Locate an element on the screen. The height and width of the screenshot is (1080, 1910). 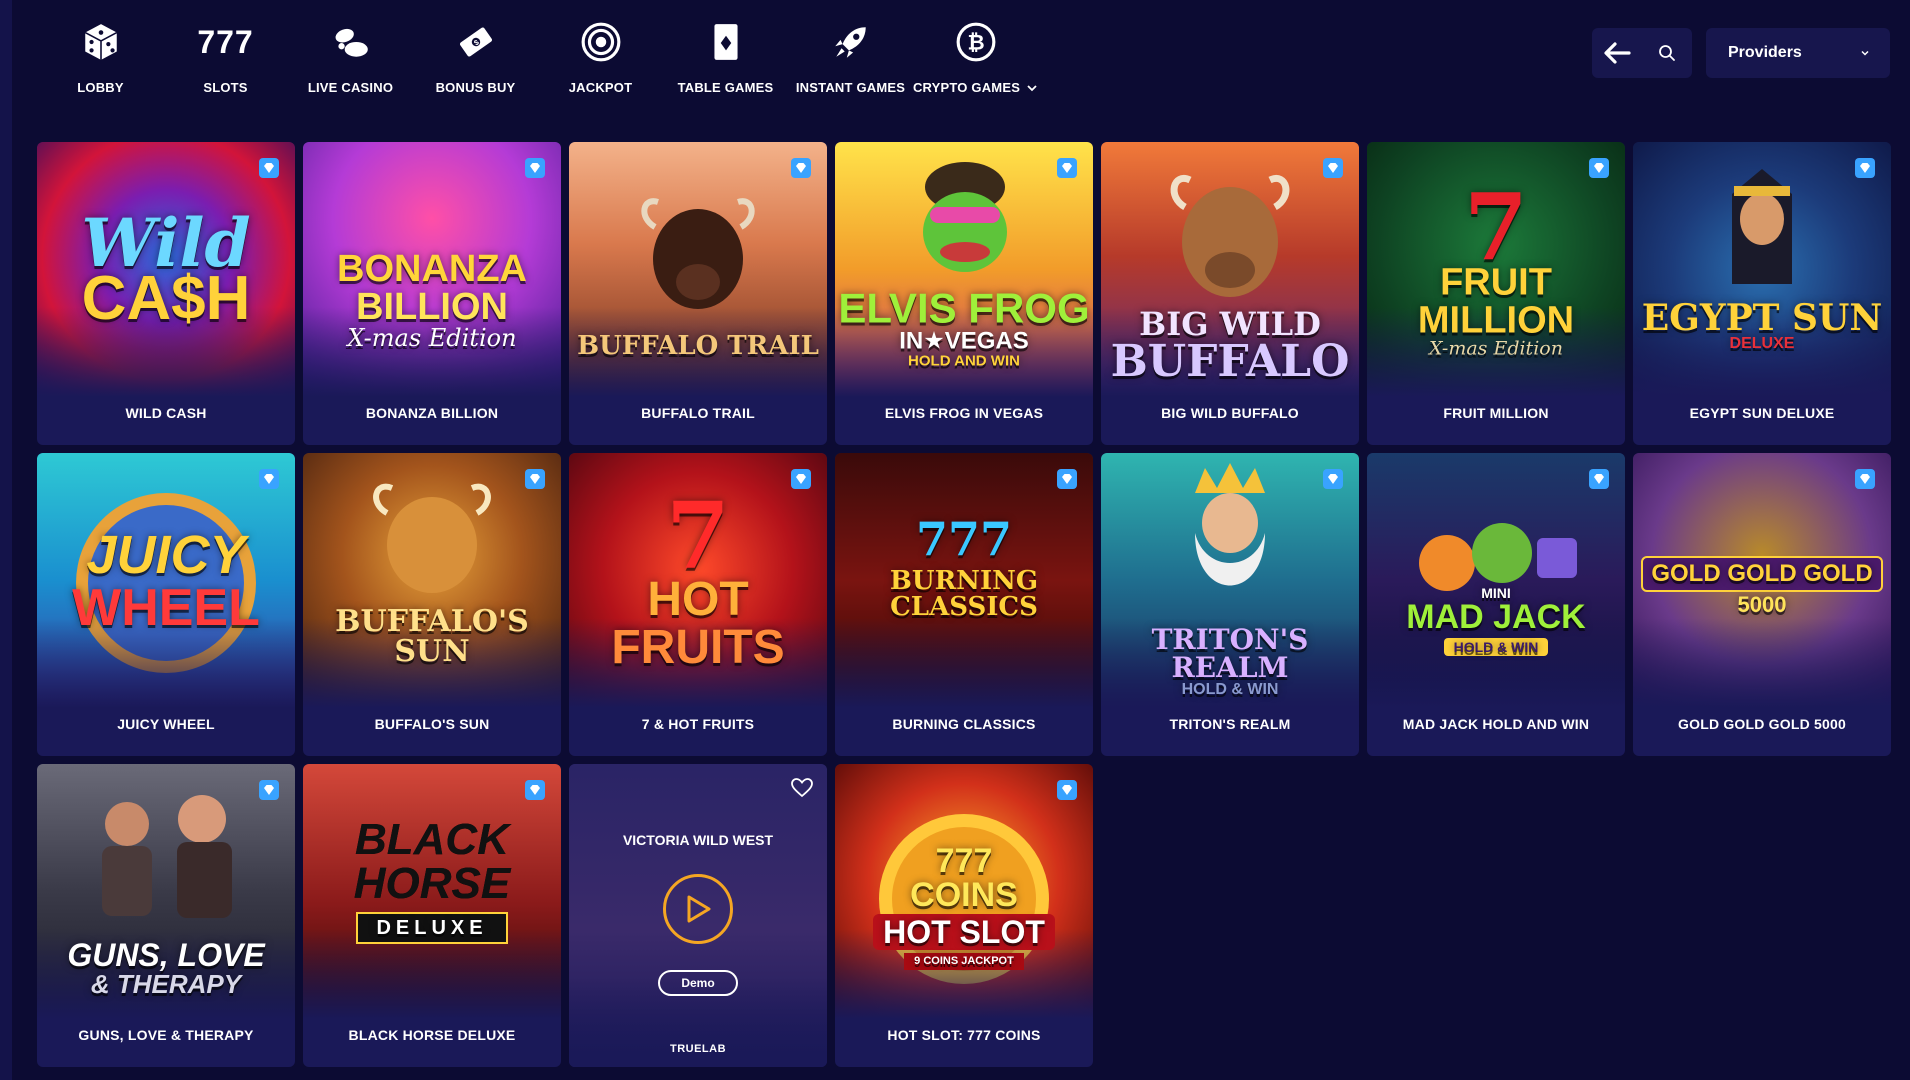
triton-art is located at coordinates (1230, 524).